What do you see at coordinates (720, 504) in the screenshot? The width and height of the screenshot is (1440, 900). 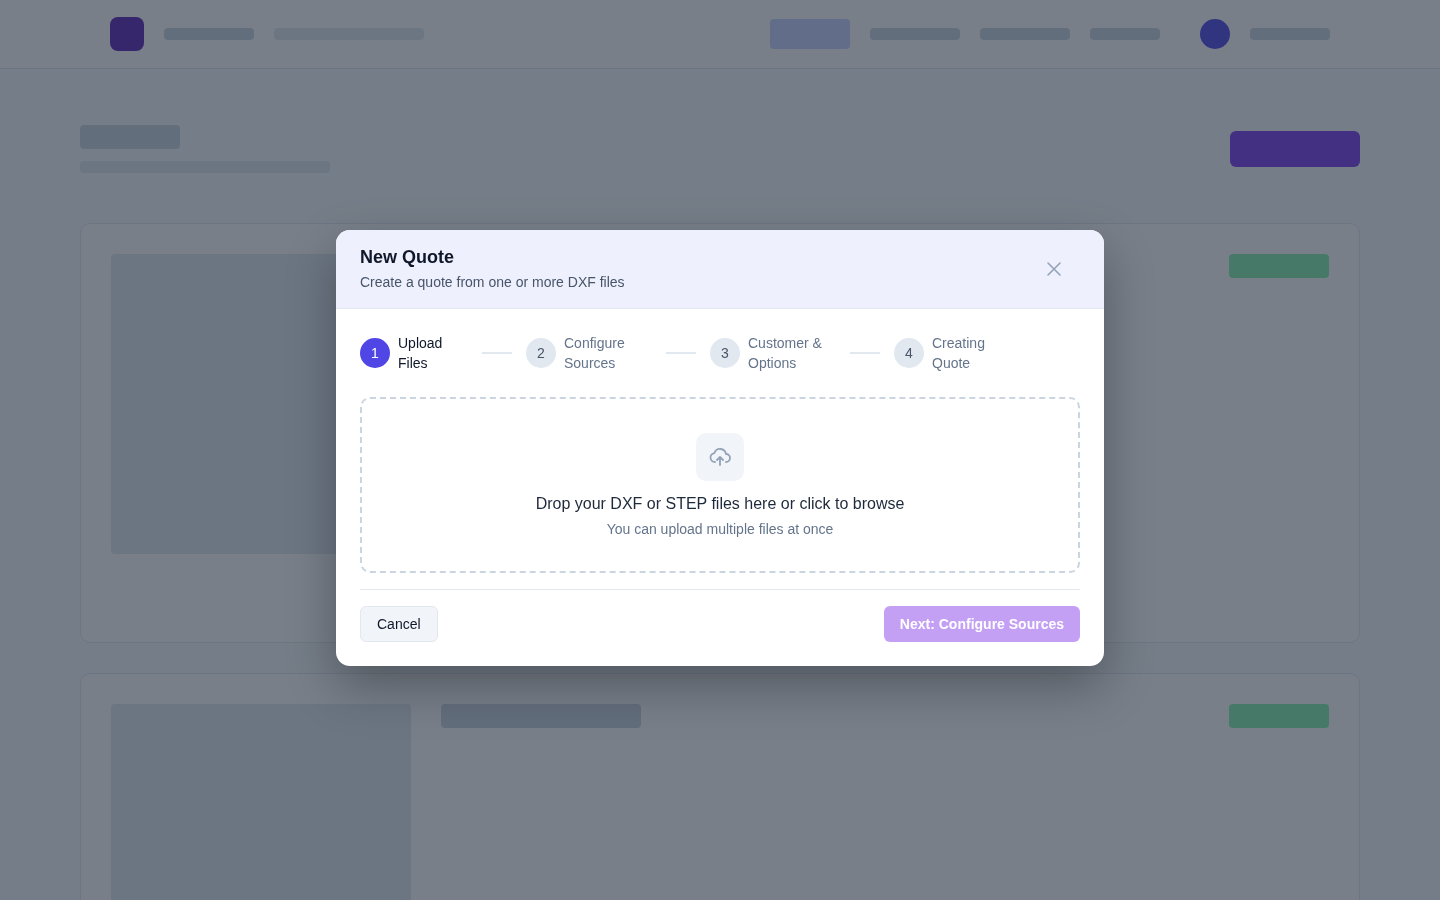 I see `dropzone-title: Drop your DXF or STEP files here or click to browse` at bounding box center [720, 504].